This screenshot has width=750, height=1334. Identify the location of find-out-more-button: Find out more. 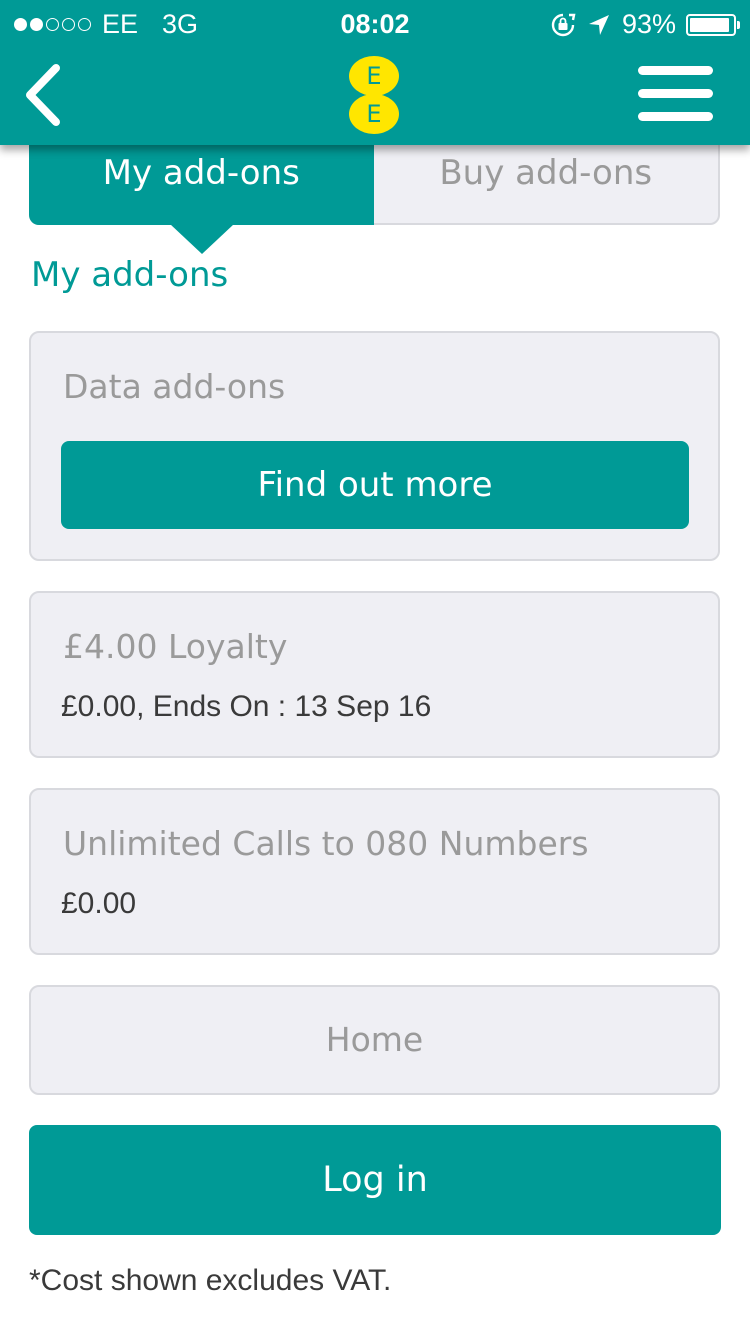
(375, 485).